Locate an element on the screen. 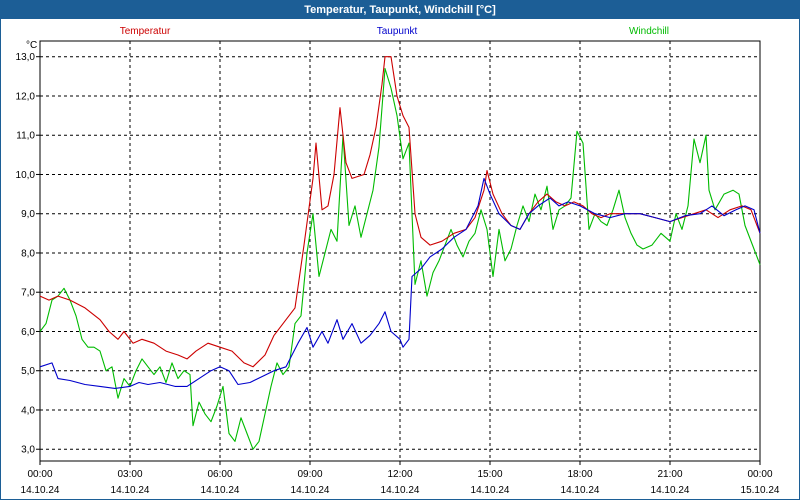 This screenshot has width=800, height=500. y-tick-label: 12,0 is located at coordinates (26, 96).